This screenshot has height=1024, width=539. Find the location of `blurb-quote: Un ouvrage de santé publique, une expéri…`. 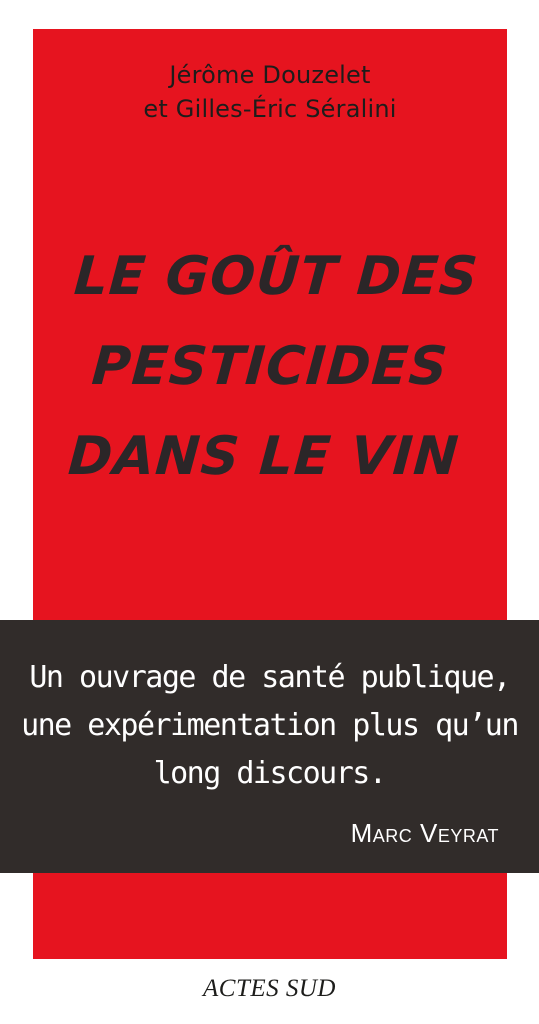

blurb-quote: Un ouvrage de santé publique, une expéri… is located at coordinates (269, 726).